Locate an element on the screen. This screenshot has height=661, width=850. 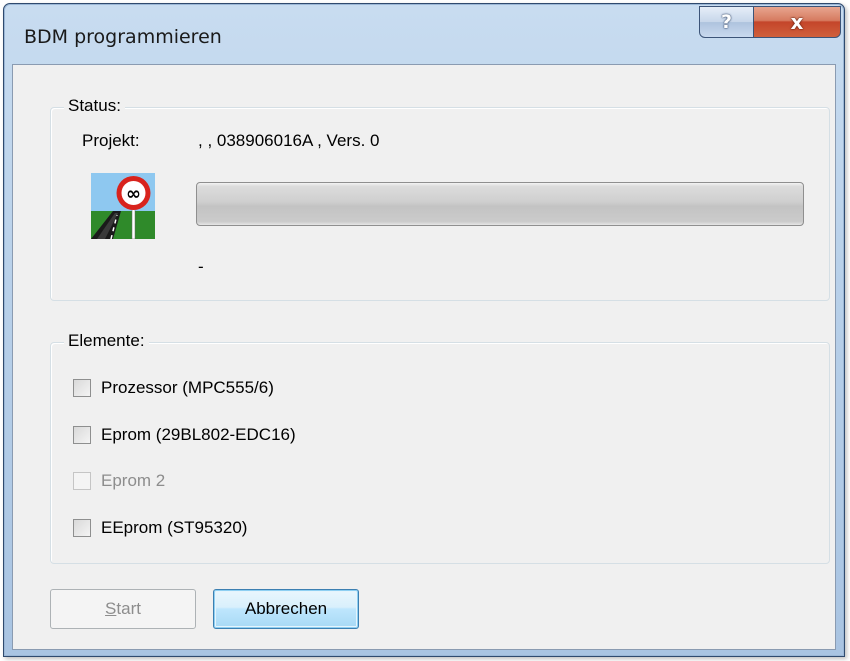
progress-bar is located at coordinates (500, 204).